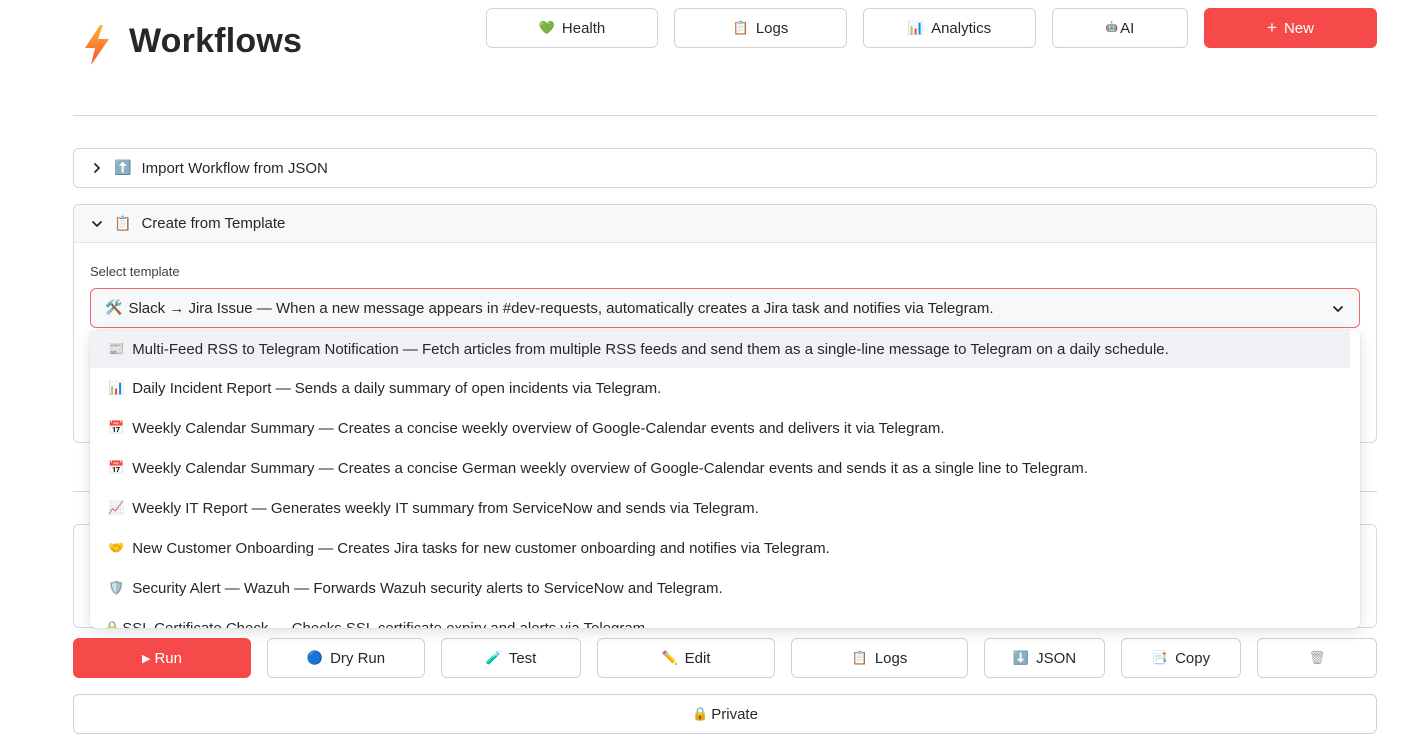  I want to click on chevron-right-icon, so click(97, 168).